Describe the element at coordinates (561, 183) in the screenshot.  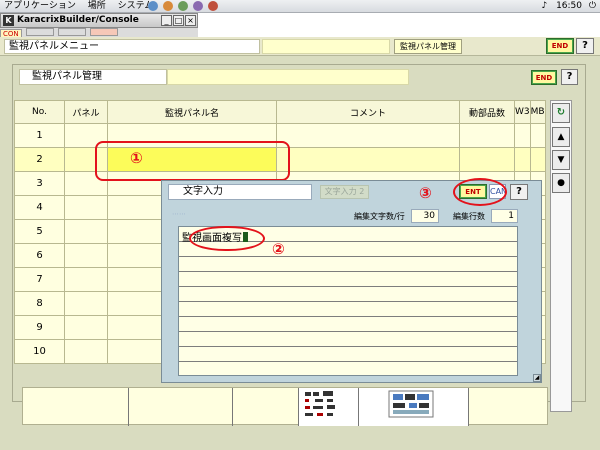
I see `circle-icon: ●` at that location.